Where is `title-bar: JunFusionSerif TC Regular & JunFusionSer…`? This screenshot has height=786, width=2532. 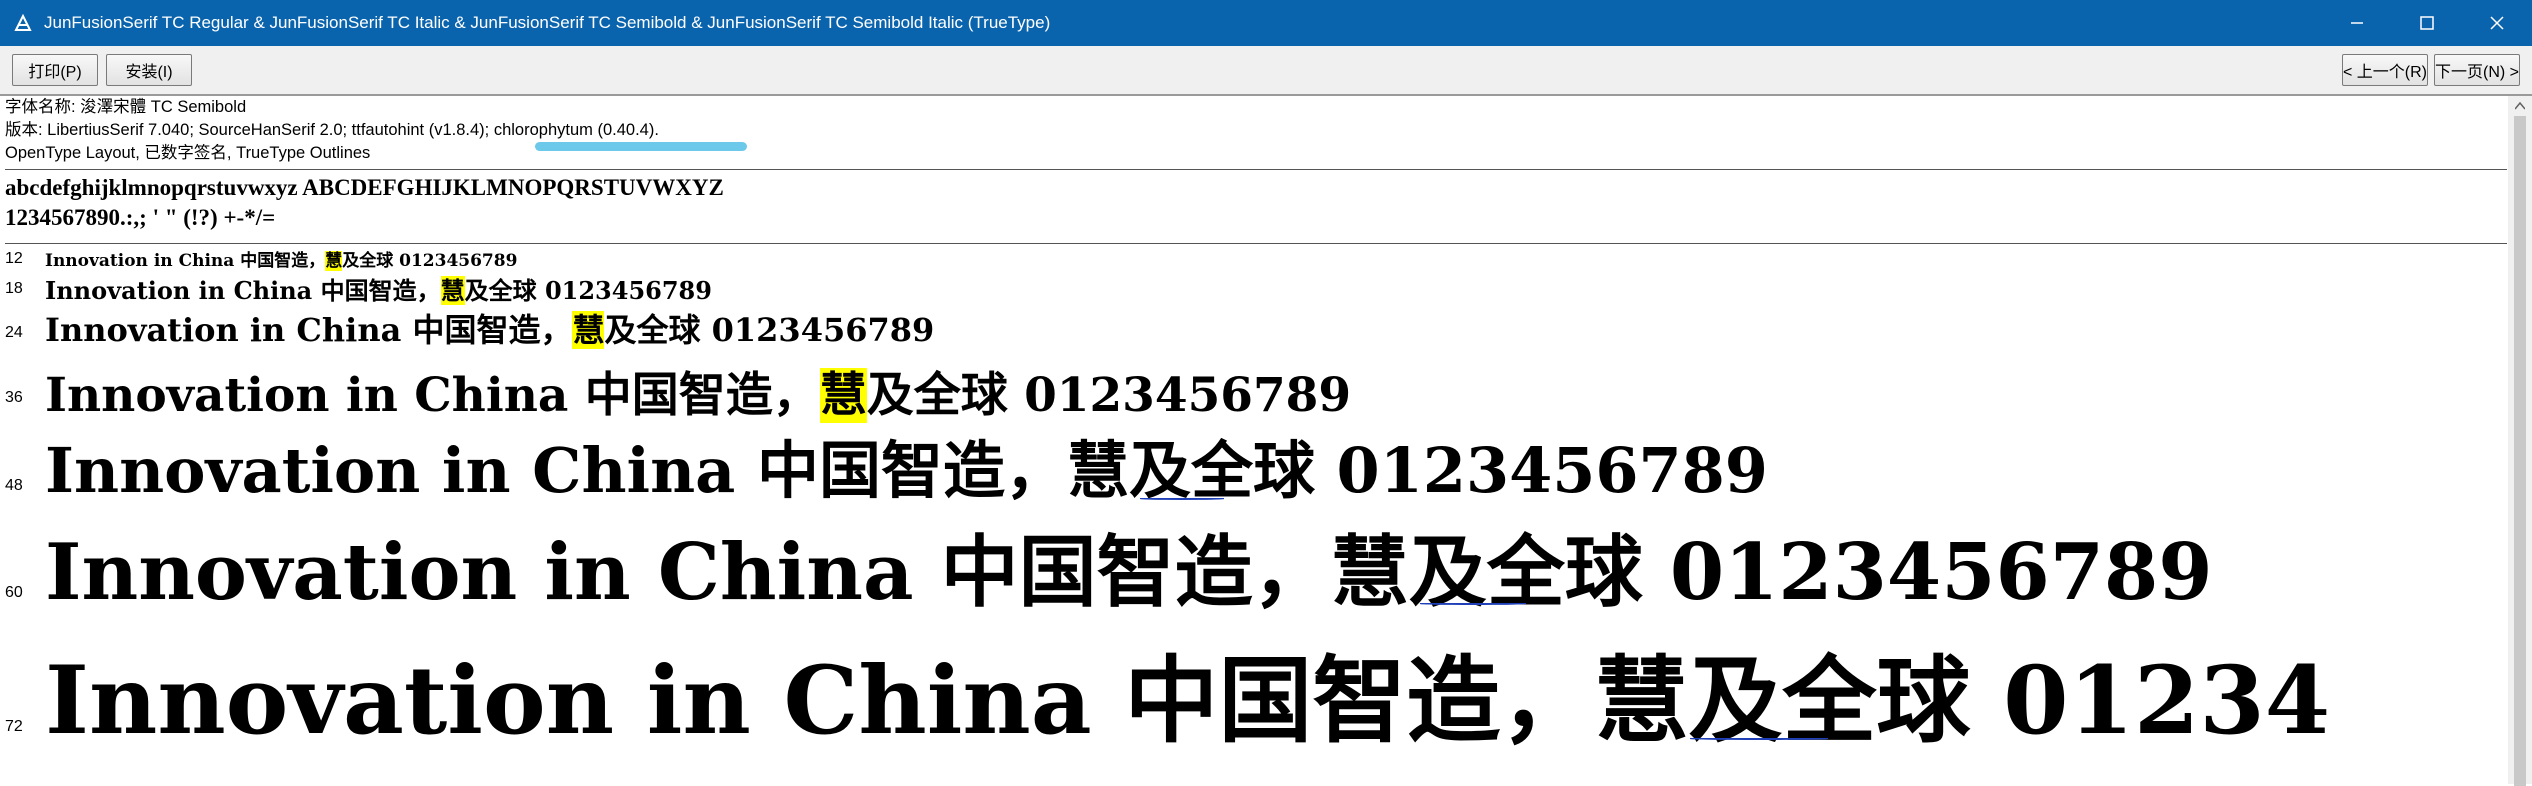 title-bar: JunFusionSerif TC Regular & JunFusionSer… is located at coordinates (1266, 23).